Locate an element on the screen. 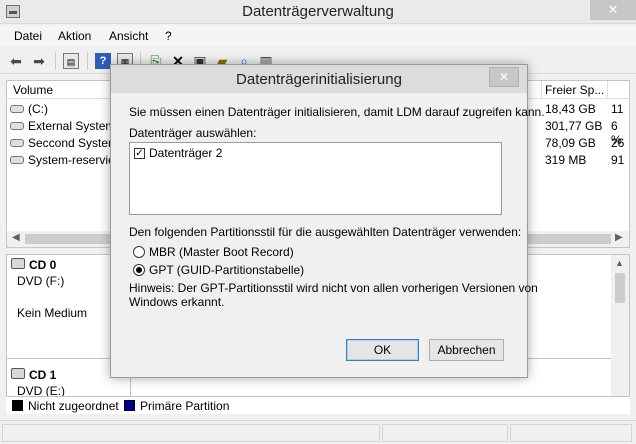 This screenshot has width=636, height=444. legend-bar: Nicht zugeordnet Primäre Partition is located at coordinates (318, 405).